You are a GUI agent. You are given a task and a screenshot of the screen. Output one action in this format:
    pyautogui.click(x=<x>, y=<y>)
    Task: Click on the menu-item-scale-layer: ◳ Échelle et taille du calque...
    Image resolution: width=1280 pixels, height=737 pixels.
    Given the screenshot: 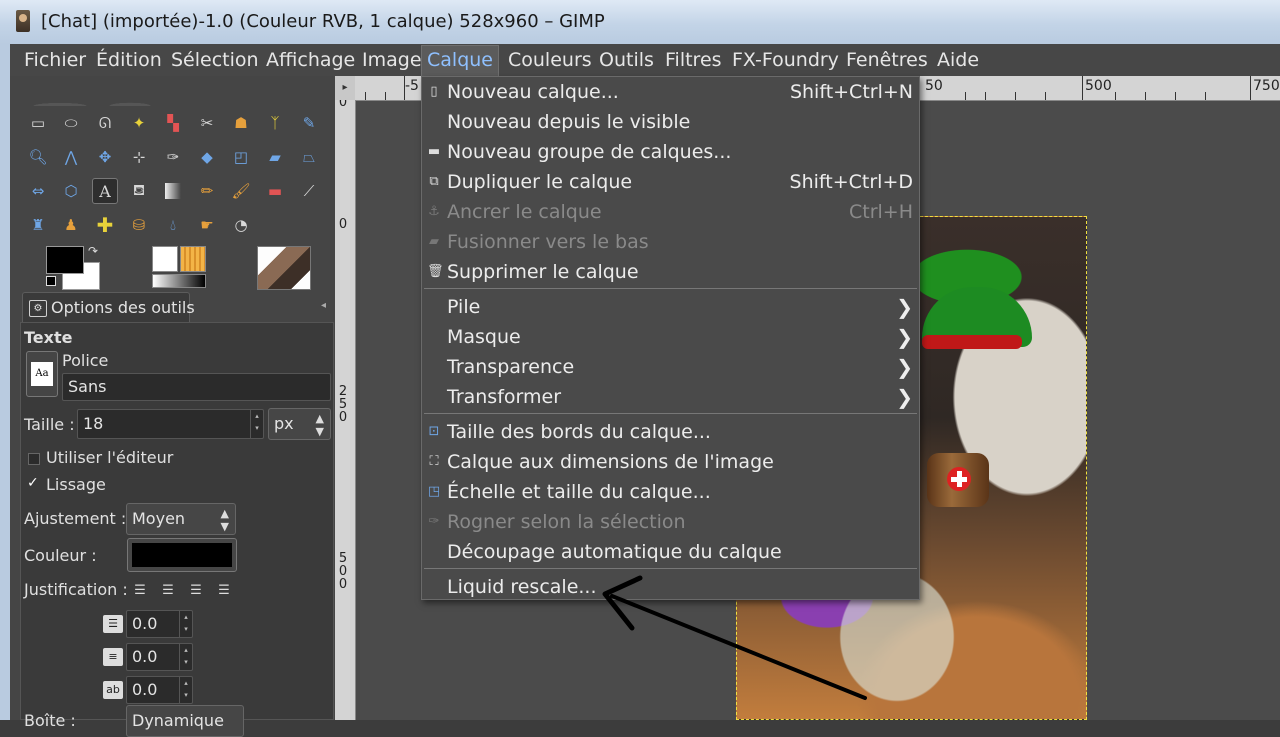 What is the action you would take?
    pyautogui.click(x=670, y=492)
    